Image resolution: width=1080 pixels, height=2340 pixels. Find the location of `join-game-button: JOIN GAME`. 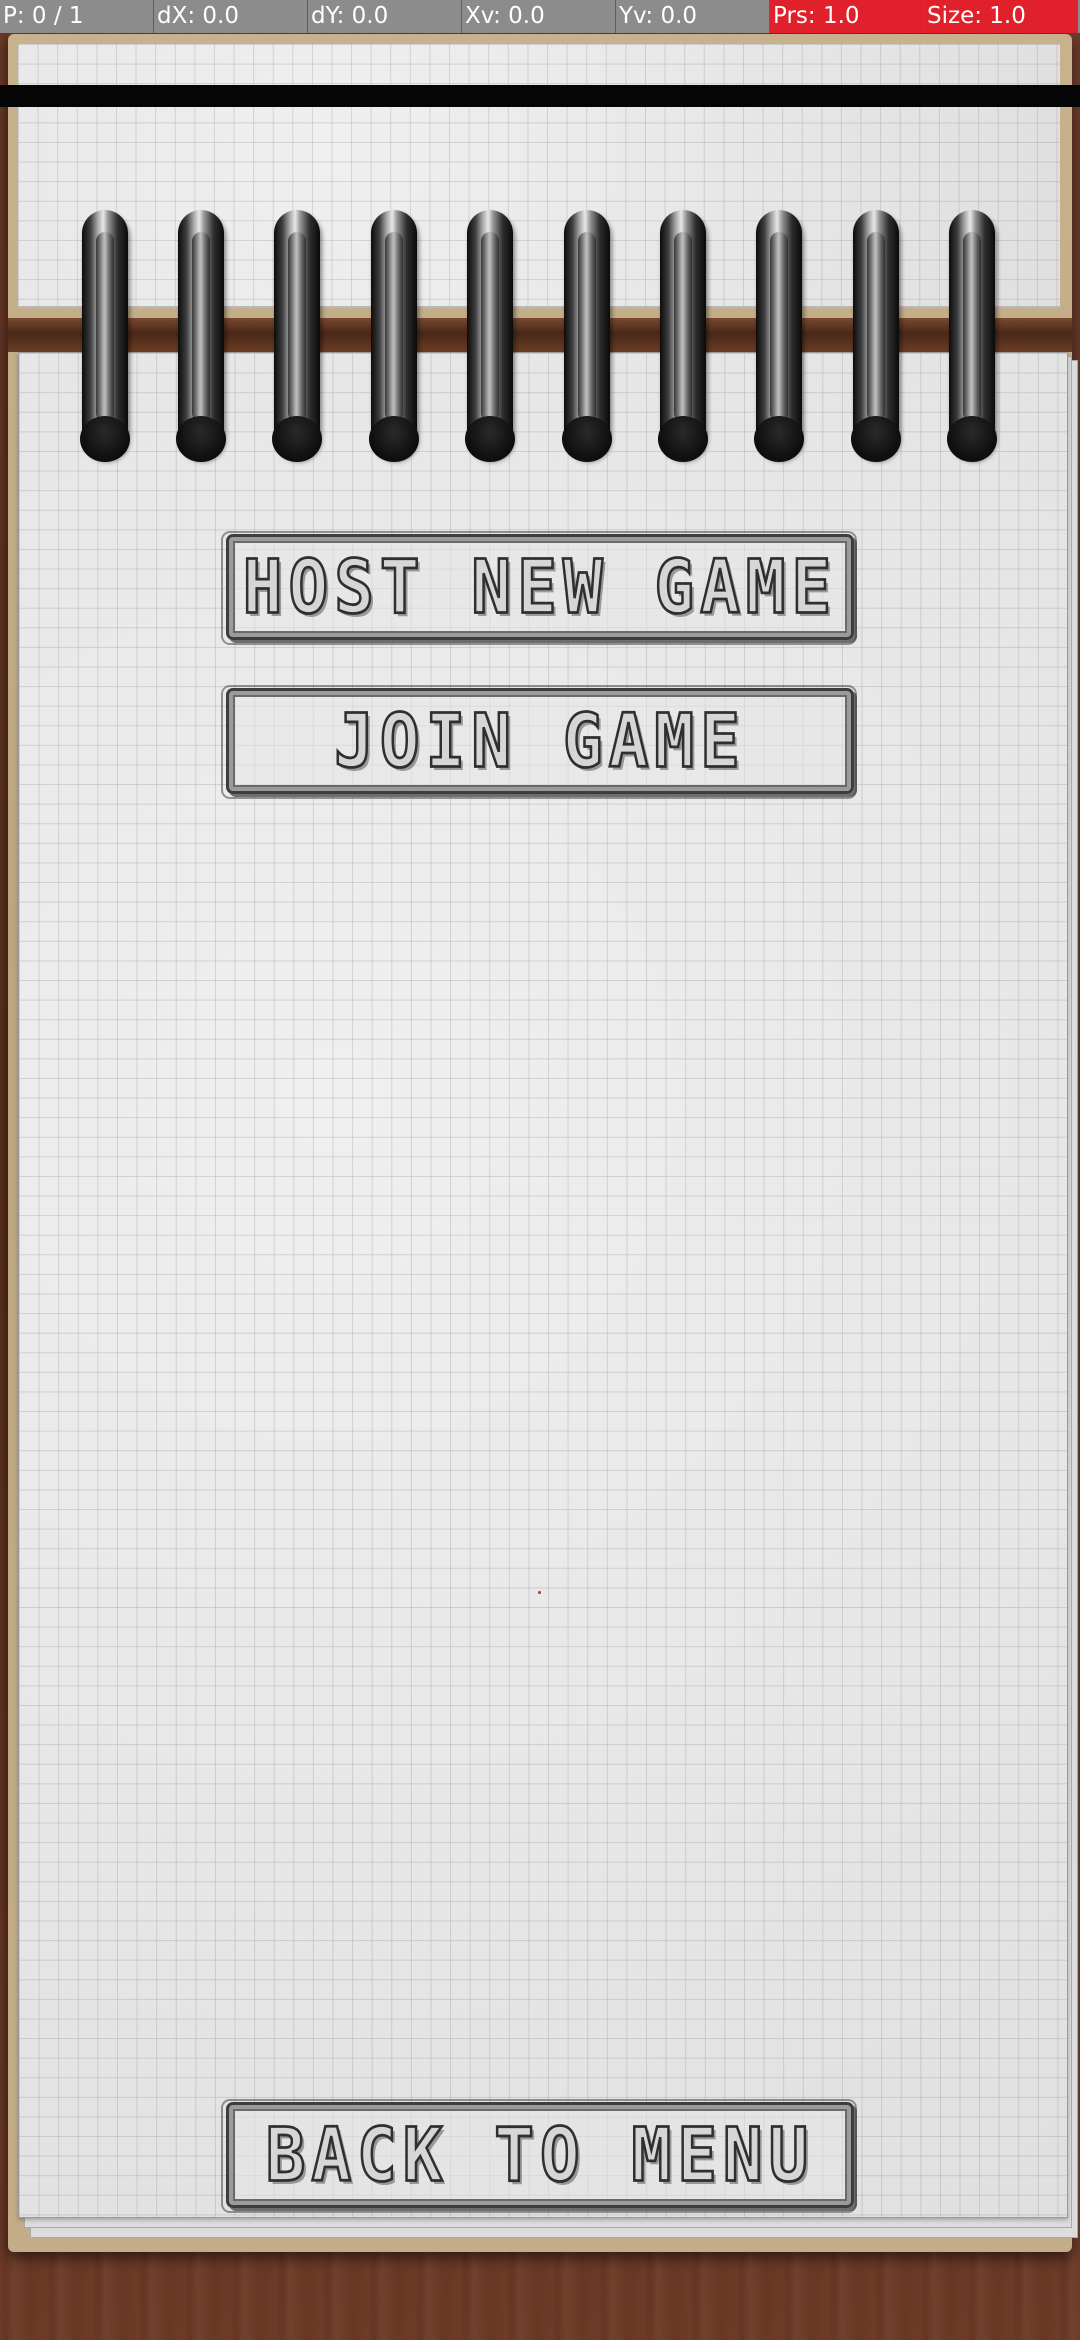

join-game-button: JOIN GAME is located at coordinates (539, 742).